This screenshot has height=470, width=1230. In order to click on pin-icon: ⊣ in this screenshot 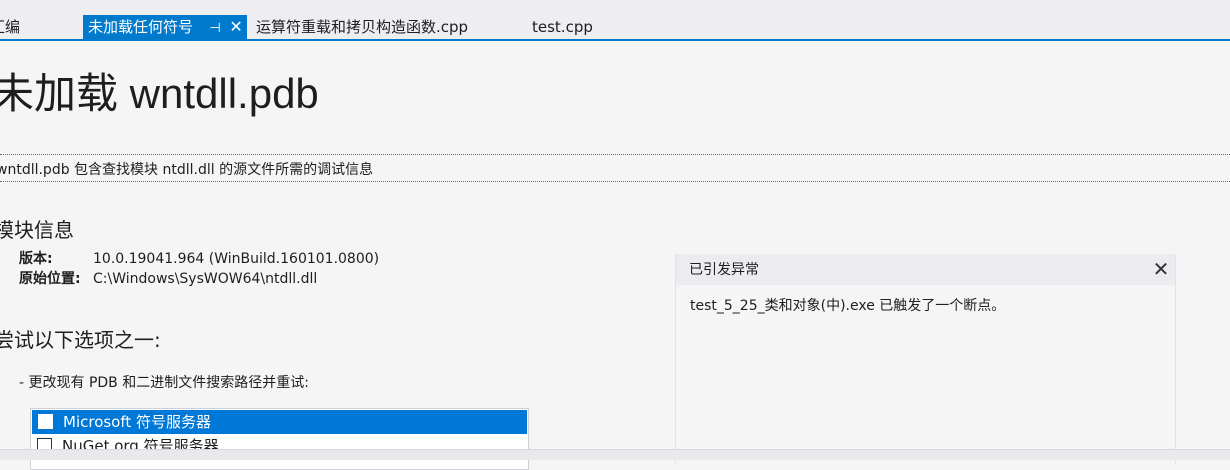, I will do `click(215, 29)`.